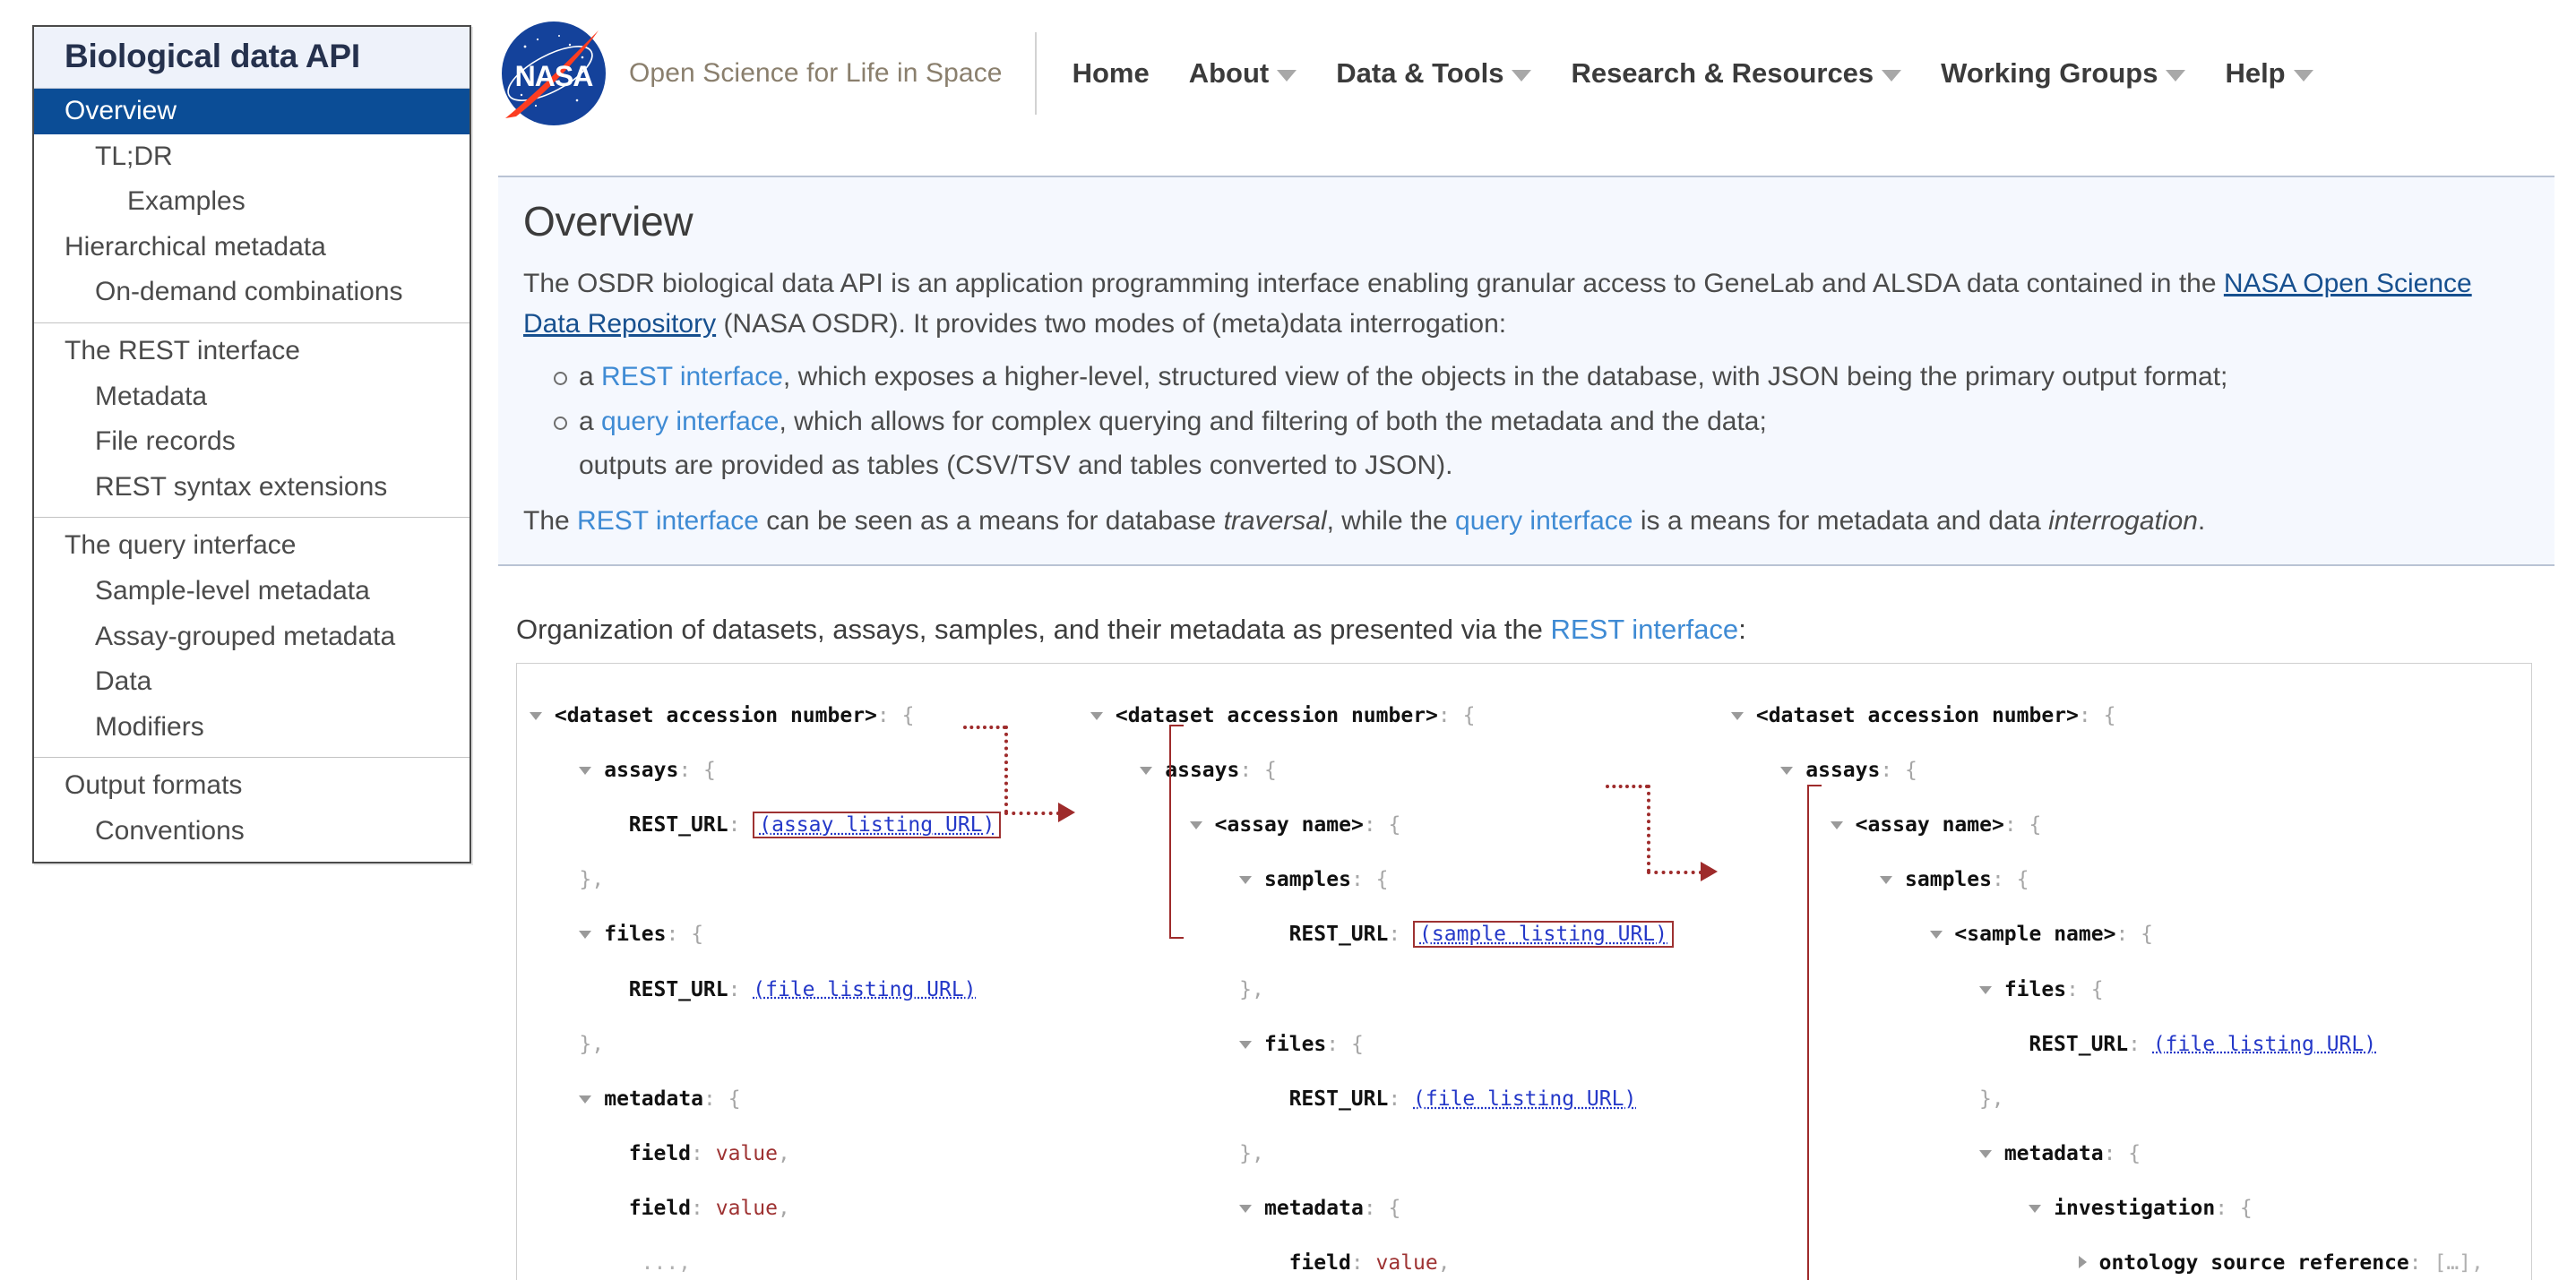 This screenshot has height=1280, width=2576. Describe the element at coordinates (2269, 73) in the screenshot. I see `nav-item-help: Help` at that location.